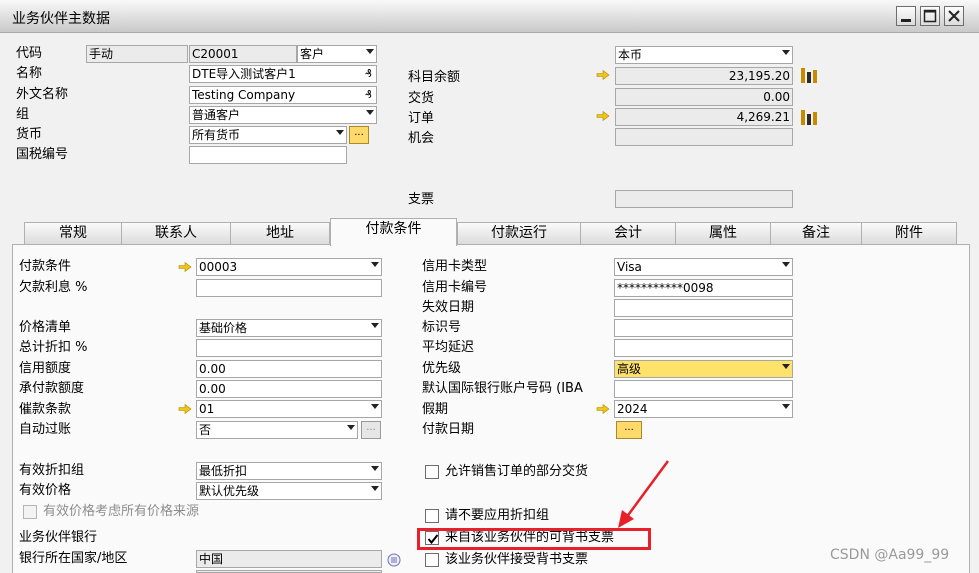  I want to click on avg-delay-label: 平均延迟, so click(448, 347).